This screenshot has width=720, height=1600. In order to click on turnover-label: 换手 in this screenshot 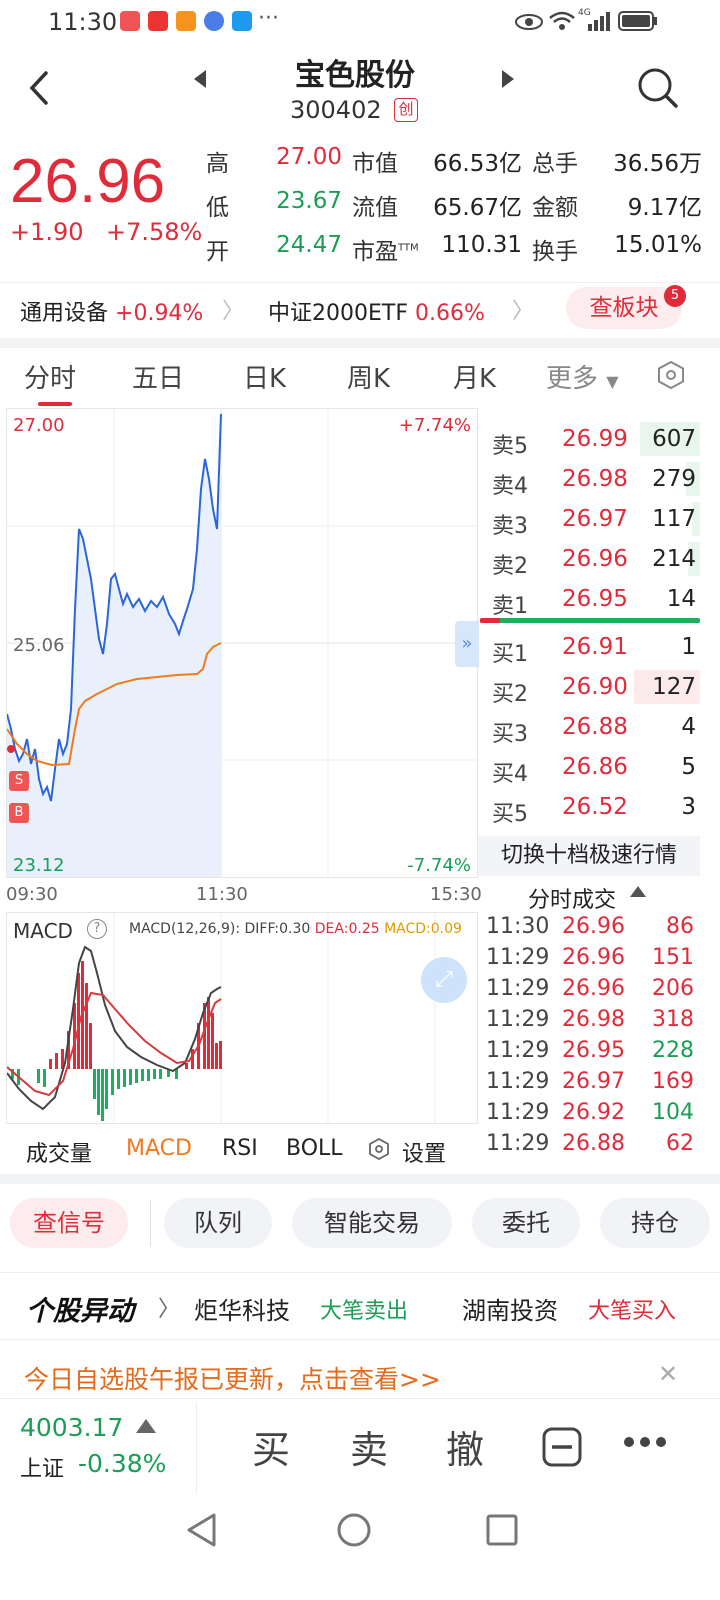, I will do `click(555, 252)`.